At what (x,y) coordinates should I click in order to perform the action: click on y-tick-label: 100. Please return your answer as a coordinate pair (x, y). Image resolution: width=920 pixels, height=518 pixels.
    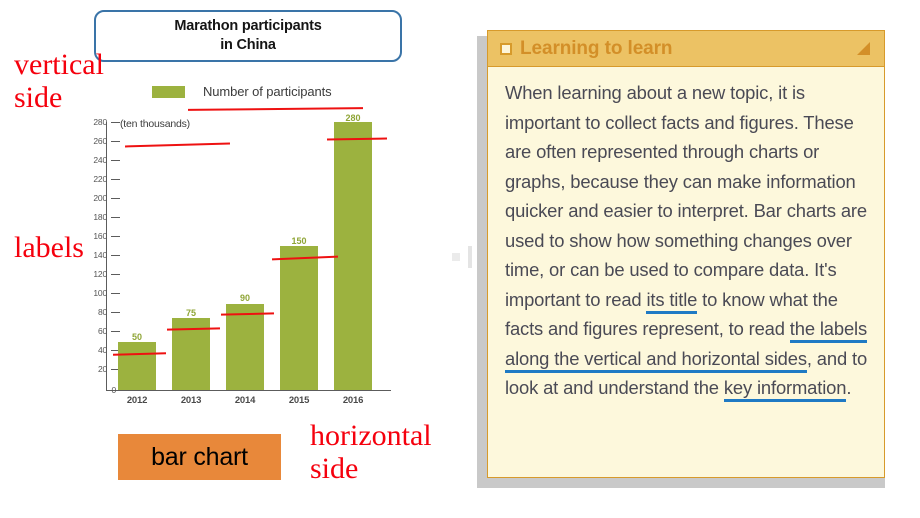
    Looking at the image, I should click on (100, 293).